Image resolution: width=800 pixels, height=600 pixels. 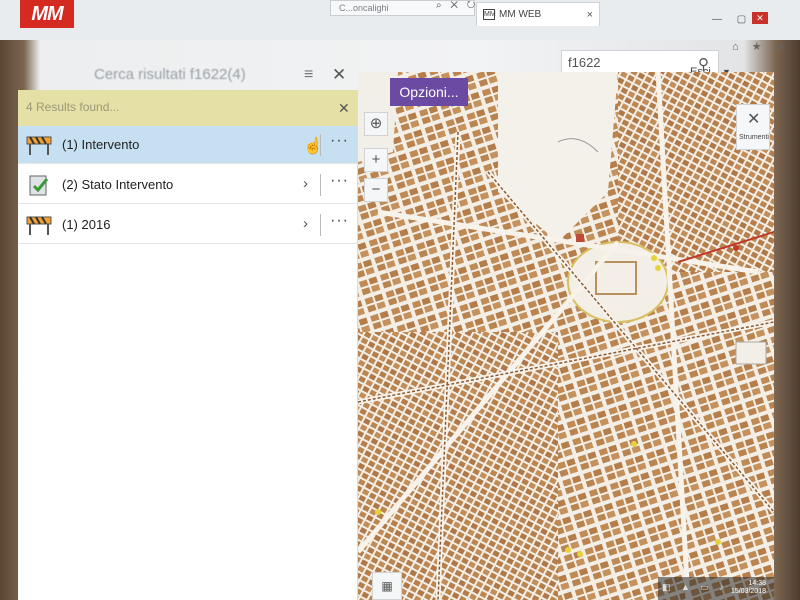 What do you see at coordinates (344, 108) in the screenshot?
I see `close-results-icon: ✕` at bounding box center [344, 108].